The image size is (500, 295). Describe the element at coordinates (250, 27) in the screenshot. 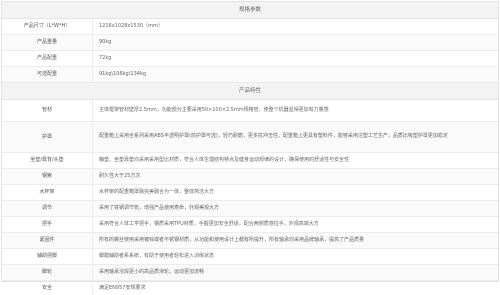

I see `table-row: 产品尺寸（L*W*H） 1216x1028x1530（mm）` at that location.